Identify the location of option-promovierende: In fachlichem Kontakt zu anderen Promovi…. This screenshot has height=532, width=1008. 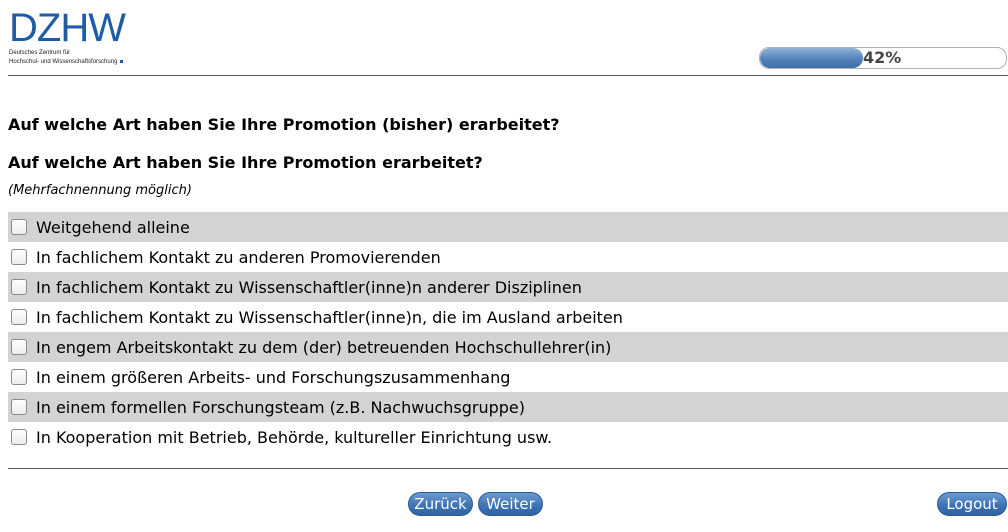
(508, 257).